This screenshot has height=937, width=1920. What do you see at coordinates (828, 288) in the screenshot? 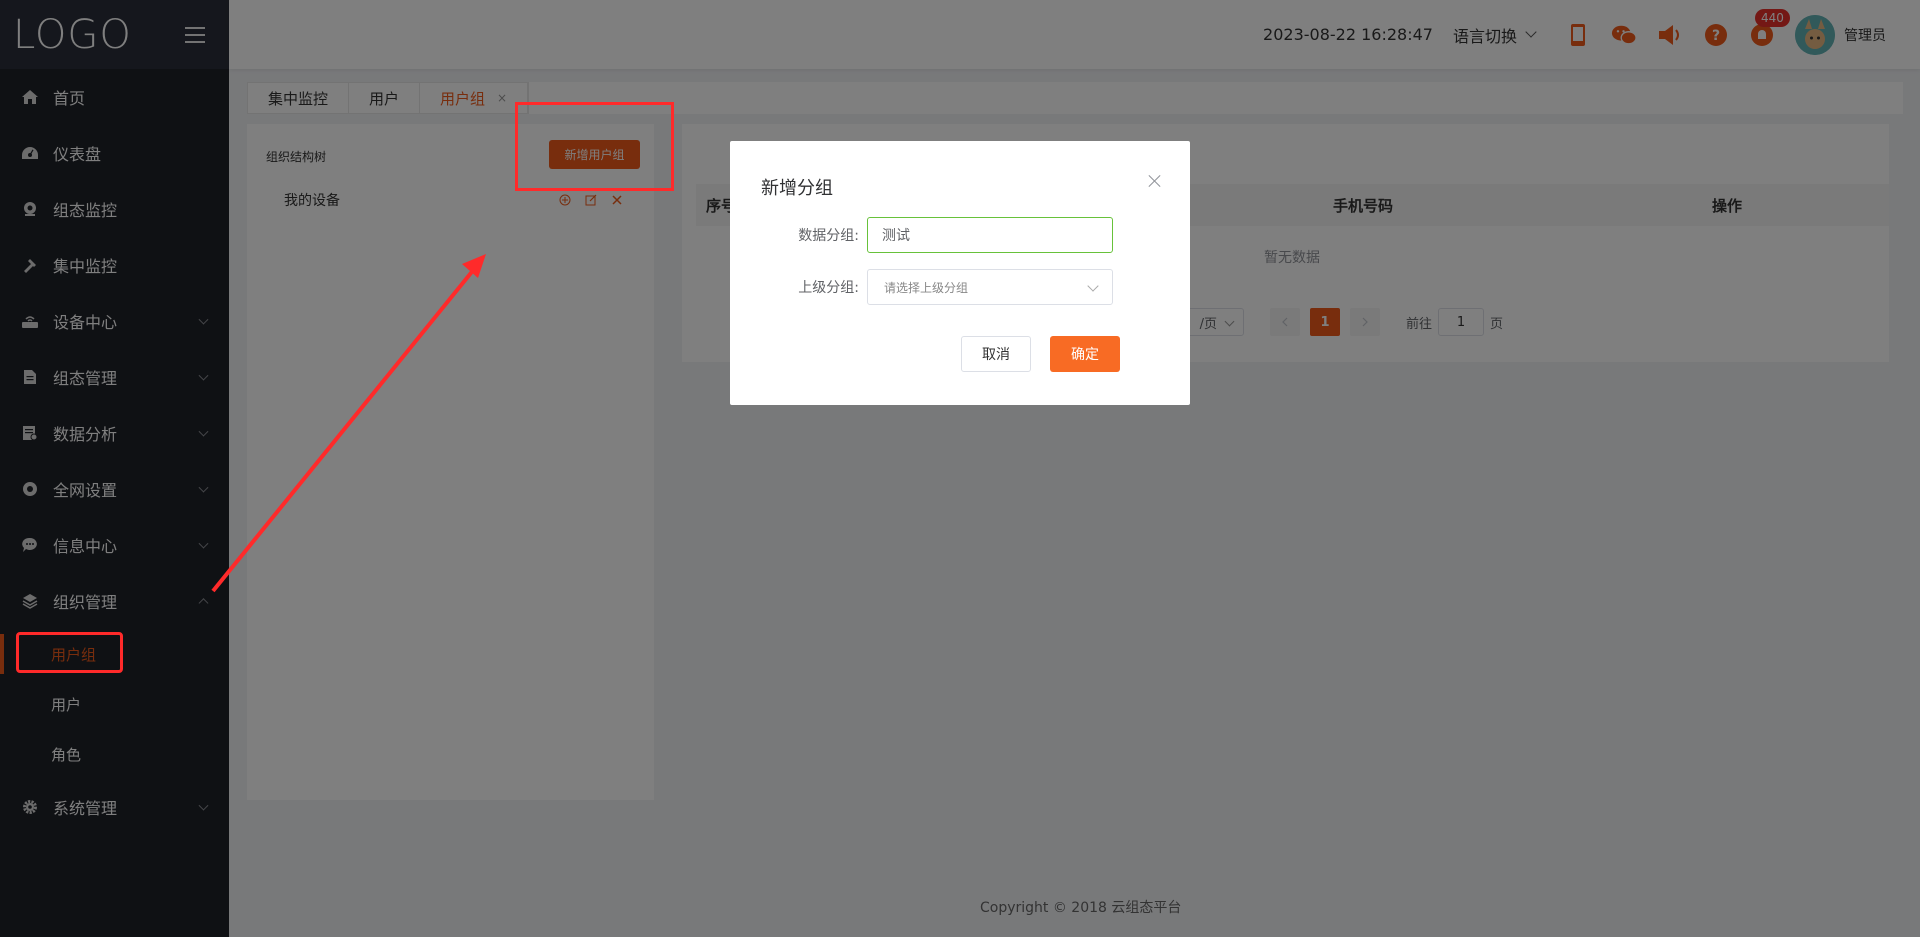
I see `parent-field-label: 上级分组:` at bounding box center [828, 288].